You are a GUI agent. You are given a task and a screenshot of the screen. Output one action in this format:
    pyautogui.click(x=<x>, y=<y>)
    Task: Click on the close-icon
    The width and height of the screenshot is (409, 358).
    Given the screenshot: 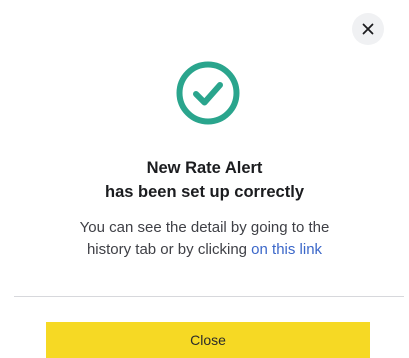 What is the action you would take?
    pyautogui.click(x=368, y=29)
    